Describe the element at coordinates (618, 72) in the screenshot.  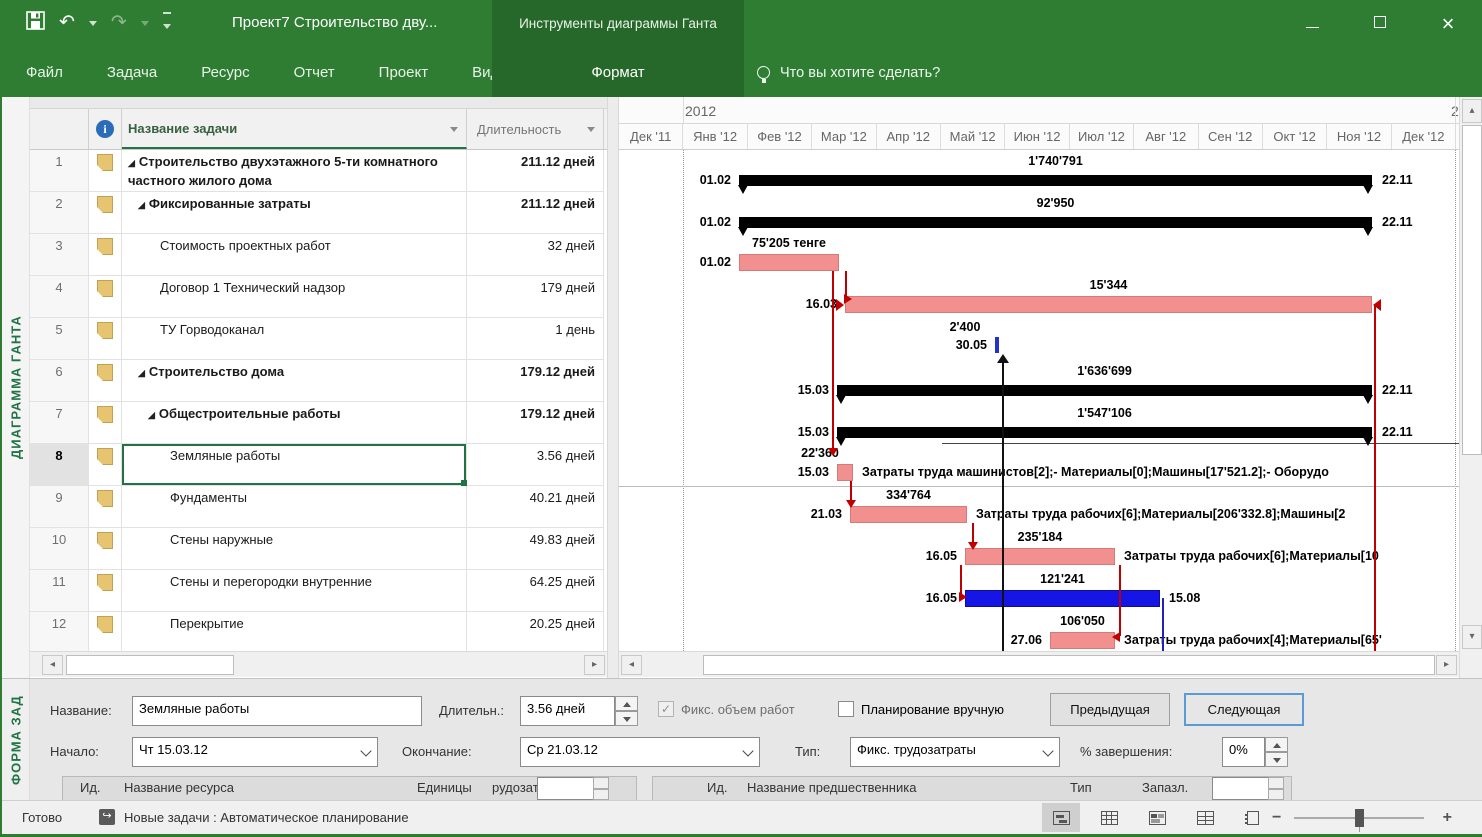
I see `tab-format: Формат` at that location.